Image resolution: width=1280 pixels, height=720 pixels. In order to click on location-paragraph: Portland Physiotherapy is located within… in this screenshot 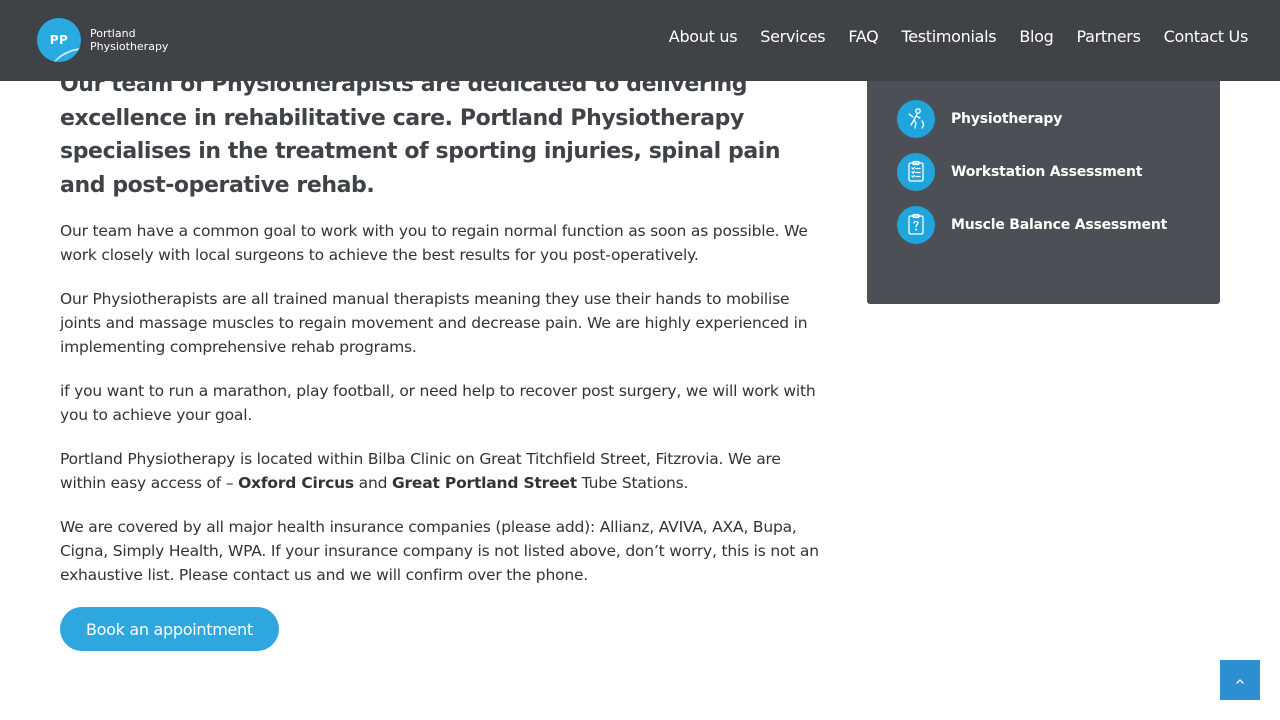, I will do `click(440, 471)`.